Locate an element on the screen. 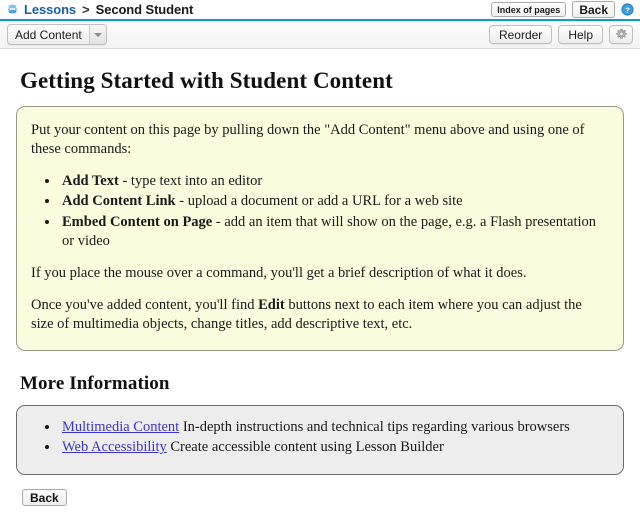 This screenshot has height=527, width=640. breadcrumb-link-lessons: Lessons is located at coordinates (50, 9).